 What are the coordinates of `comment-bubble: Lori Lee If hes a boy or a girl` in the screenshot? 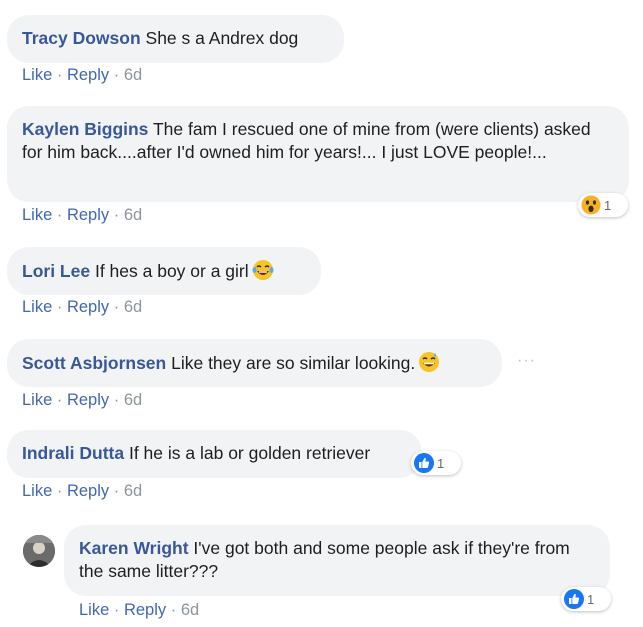 It's located at (164, 271).